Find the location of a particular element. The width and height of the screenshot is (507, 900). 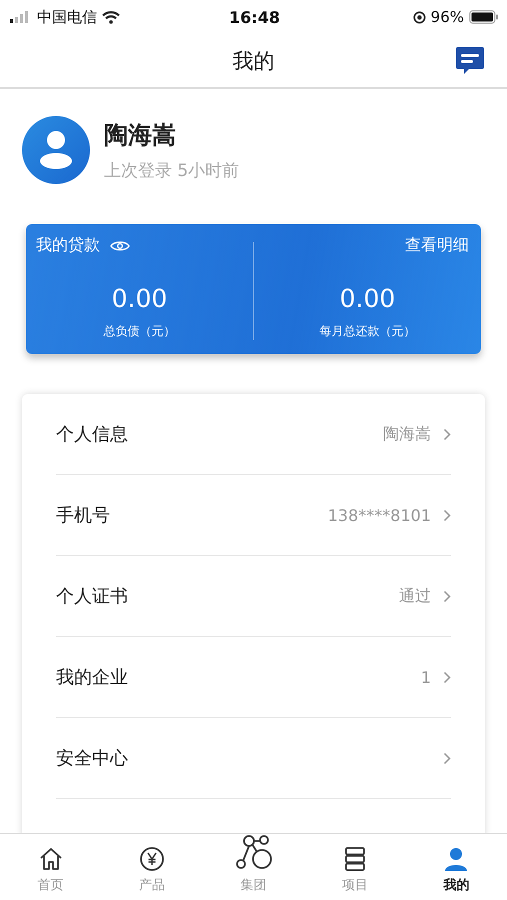

stat-label: 每月总还款（元） is located at coordinates (368, 331).